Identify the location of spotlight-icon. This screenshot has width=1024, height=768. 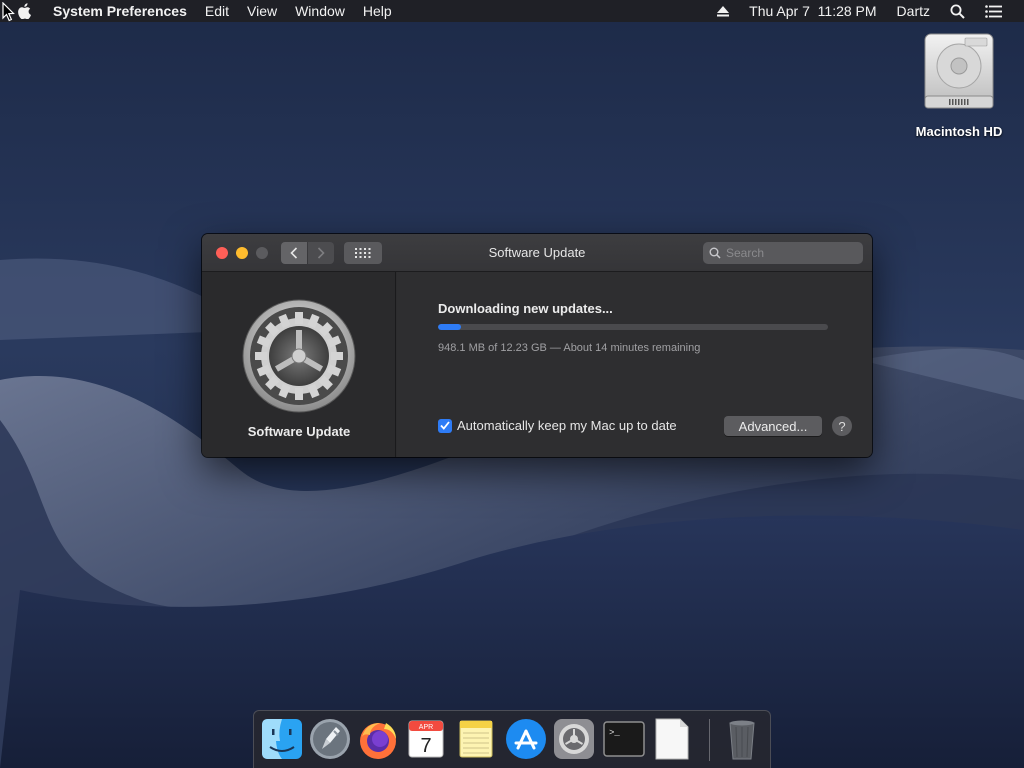
(957, 11).